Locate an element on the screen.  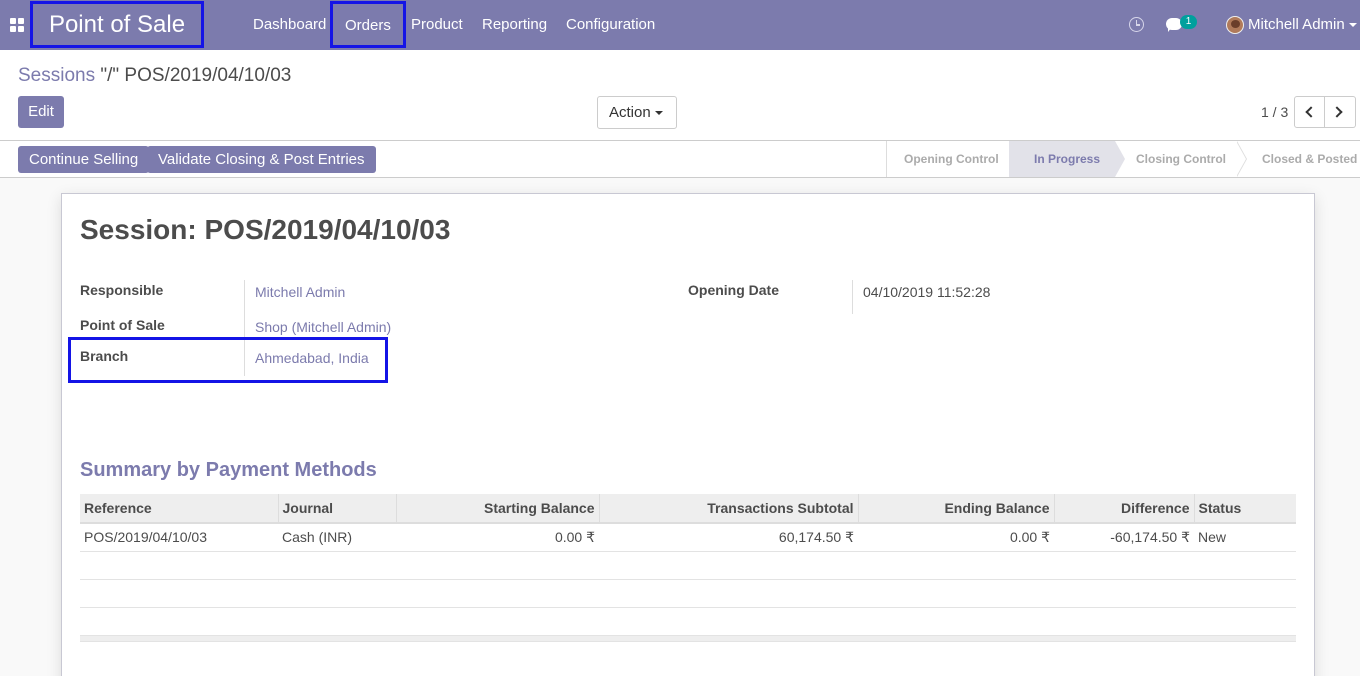
activity-clock-icon is located at coordinates (1136, 24).